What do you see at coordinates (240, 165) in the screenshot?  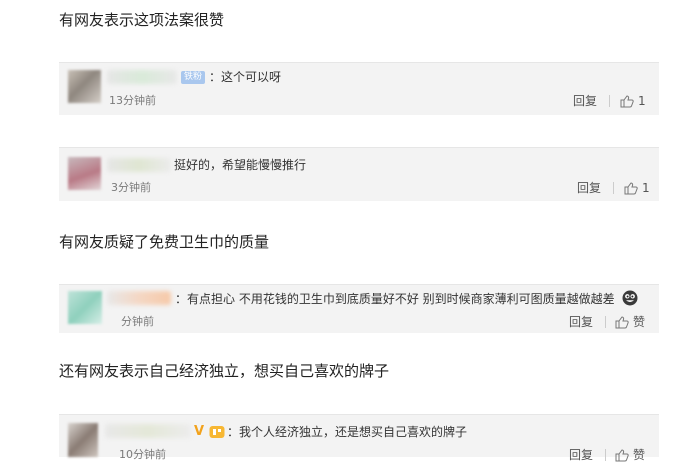 I see `comment-text: 挺好的，希望能慢慢推行` at bounding box center [240, 165].